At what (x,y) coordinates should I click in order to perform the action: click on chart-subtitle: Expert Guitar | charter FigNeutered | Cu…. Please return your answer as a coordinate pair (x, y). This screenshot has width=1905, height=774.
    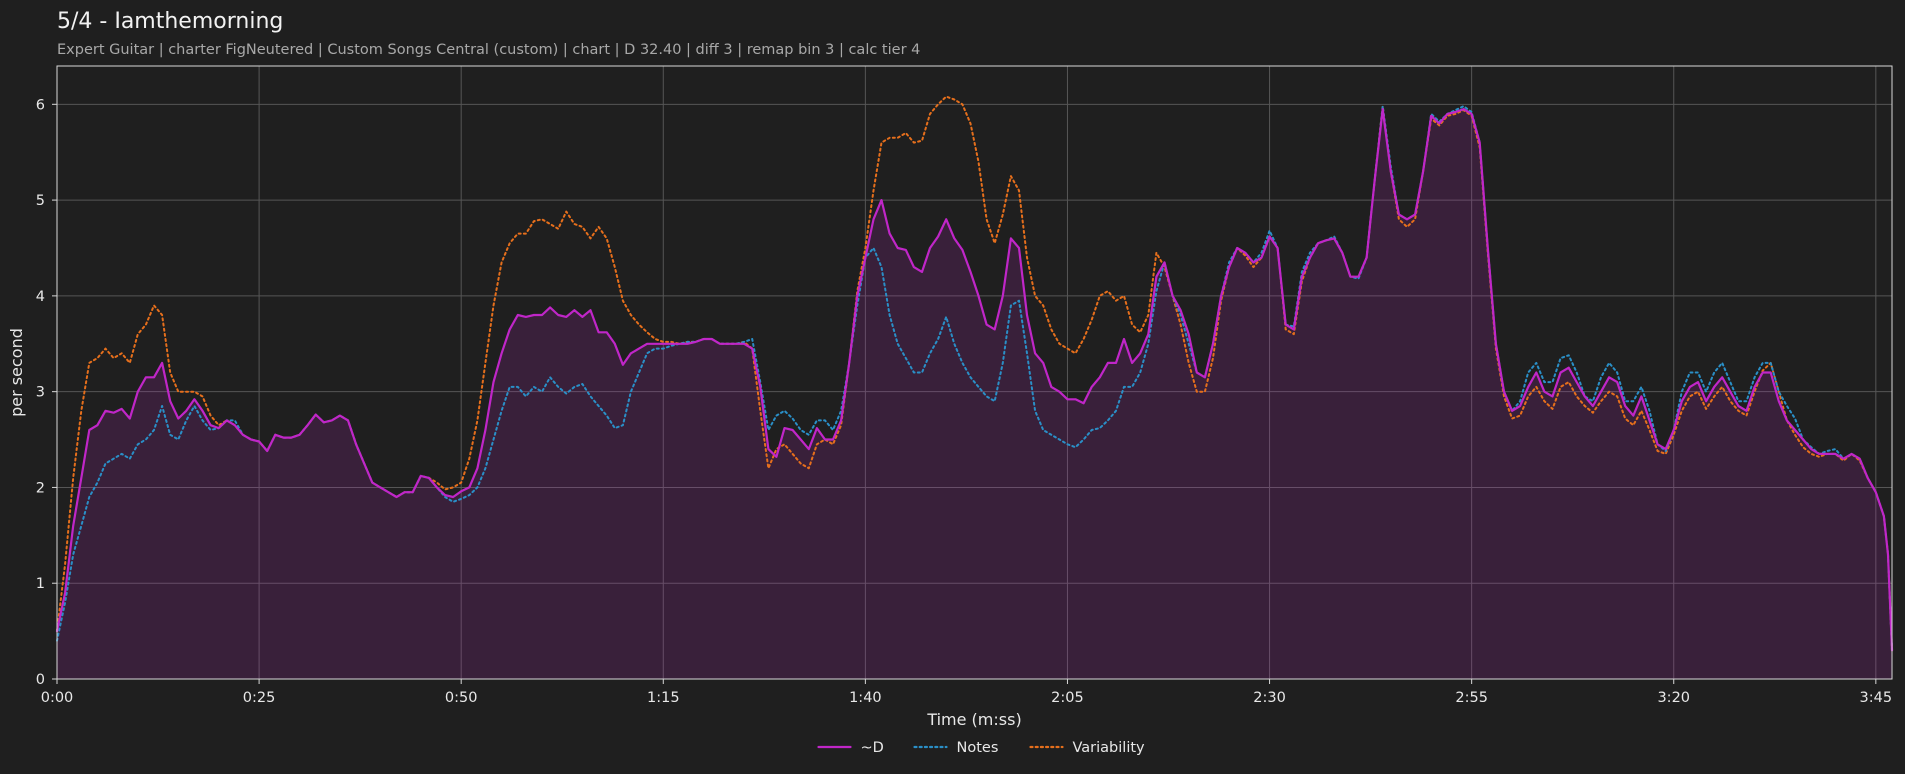
    Looking at the image, I should click on (488, 50).